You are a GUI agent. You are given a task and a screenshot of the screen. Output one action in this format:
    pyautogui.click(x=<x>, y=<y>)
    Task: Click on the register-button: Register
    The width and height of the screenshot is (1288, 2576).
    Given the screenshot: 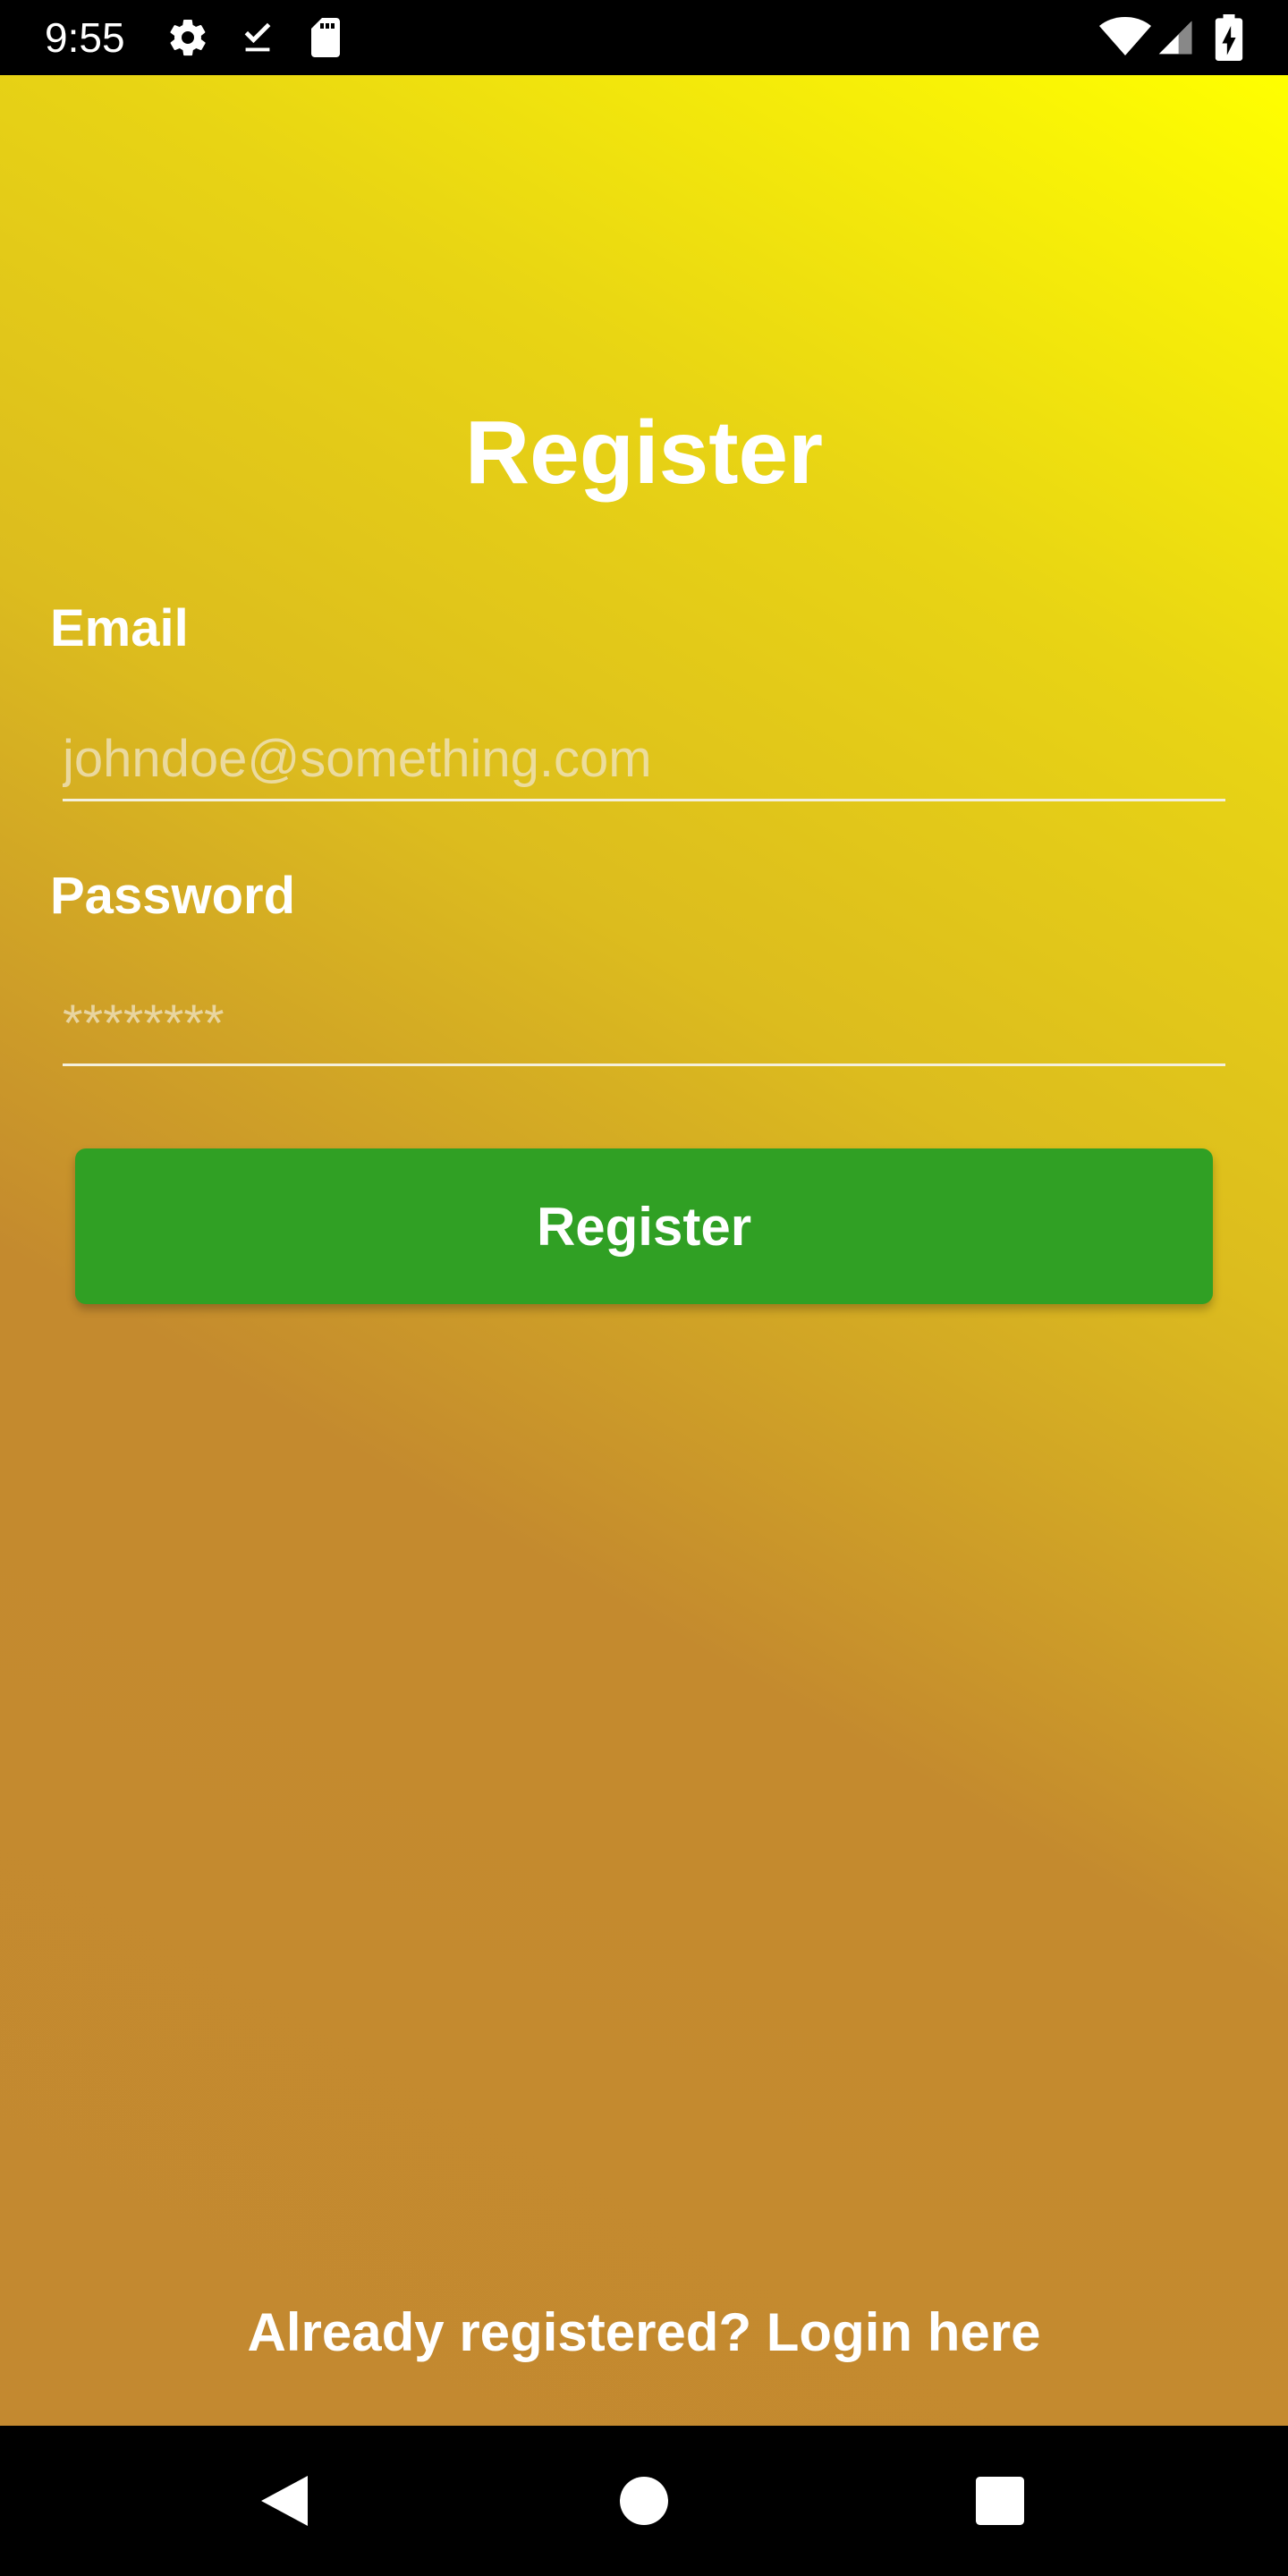 What is the action you would take?
    pyautogui.click(x=644, y=1226)
    